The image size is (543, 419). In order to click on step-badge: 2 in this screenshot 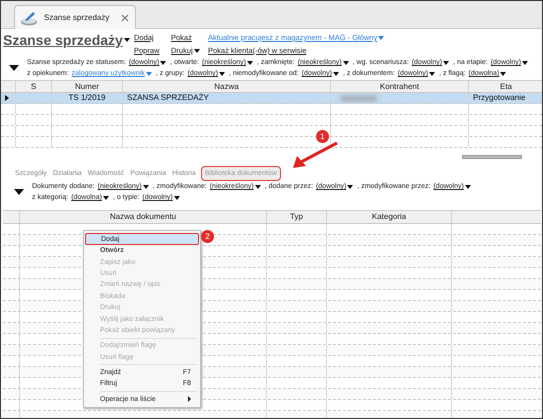, I will do `click(207, 236)`.